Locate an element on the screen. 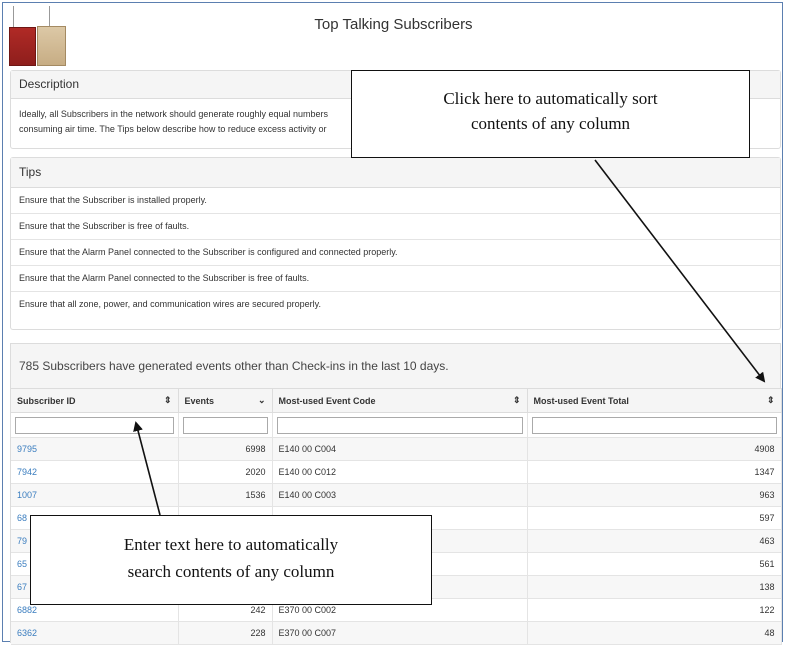 The height and width of the screenshot is (645, 787). callout-line: Click here to automatically sort is located at coordinates (550, 98).